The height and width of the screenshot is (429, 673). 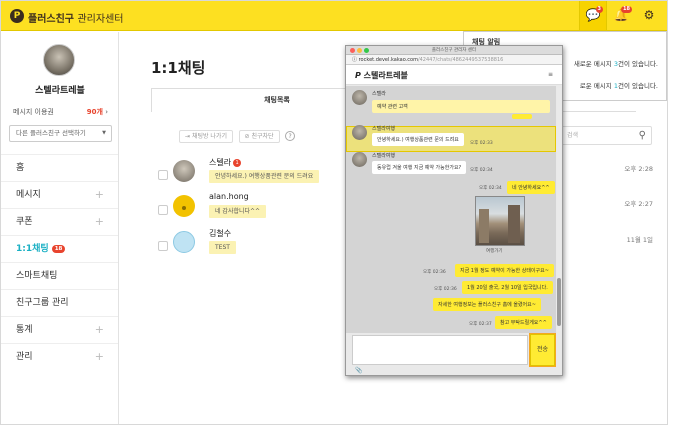 I want to click on my-message-bubble: 자세한 여행정보는 플러스친구 홈에 올렸어요~, so click(x=487, y=304).